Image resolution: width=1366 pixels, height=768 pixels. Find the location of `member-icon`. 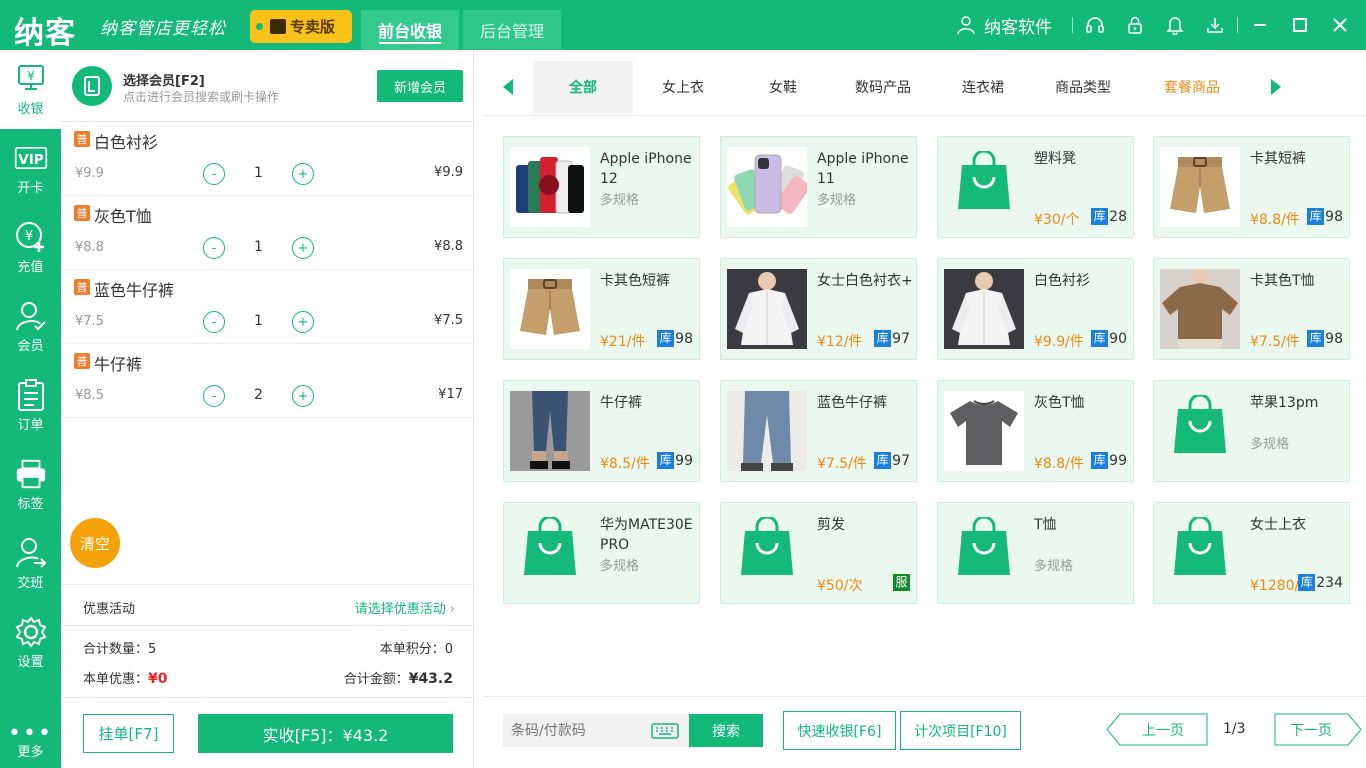

member-icon is located at coordinates (31, 316).